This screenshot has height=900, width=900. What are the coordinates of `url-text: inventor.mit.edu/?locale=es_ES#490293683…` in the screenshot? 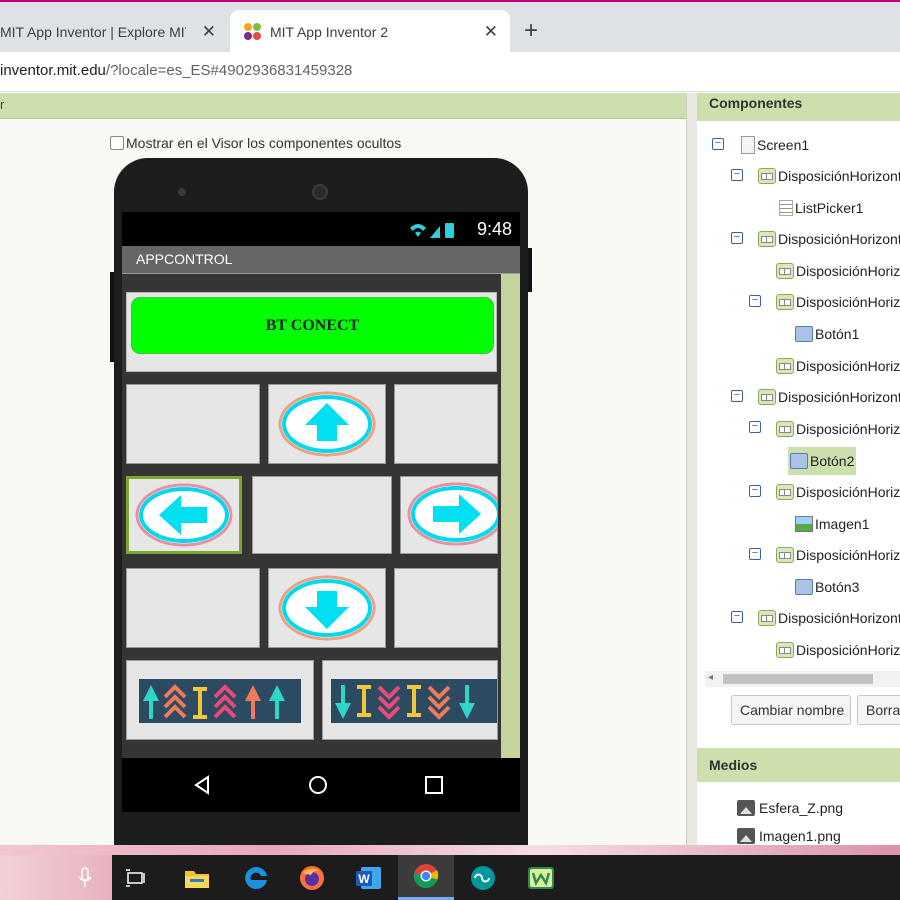 It's located at (176, 70).